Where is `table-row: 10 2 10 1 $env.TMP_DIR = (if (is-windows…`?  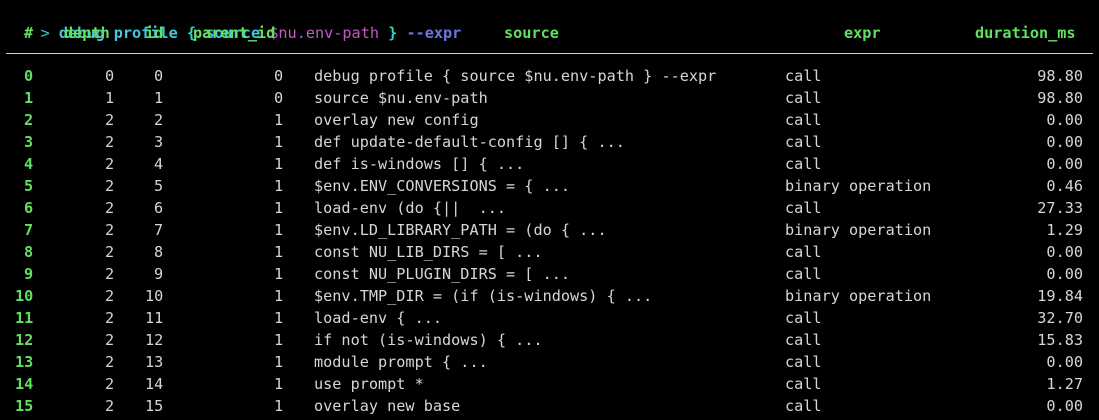
table-row: 10 2 10 1 $env.TMP_DIR = (if (is-windows… is located at coordinates (549, 296).